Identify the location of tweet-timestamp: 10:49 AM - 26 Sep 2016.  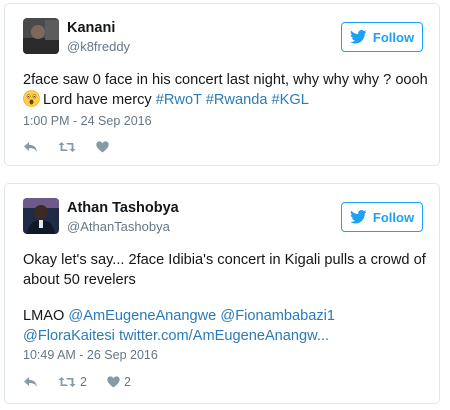
(90, 355).